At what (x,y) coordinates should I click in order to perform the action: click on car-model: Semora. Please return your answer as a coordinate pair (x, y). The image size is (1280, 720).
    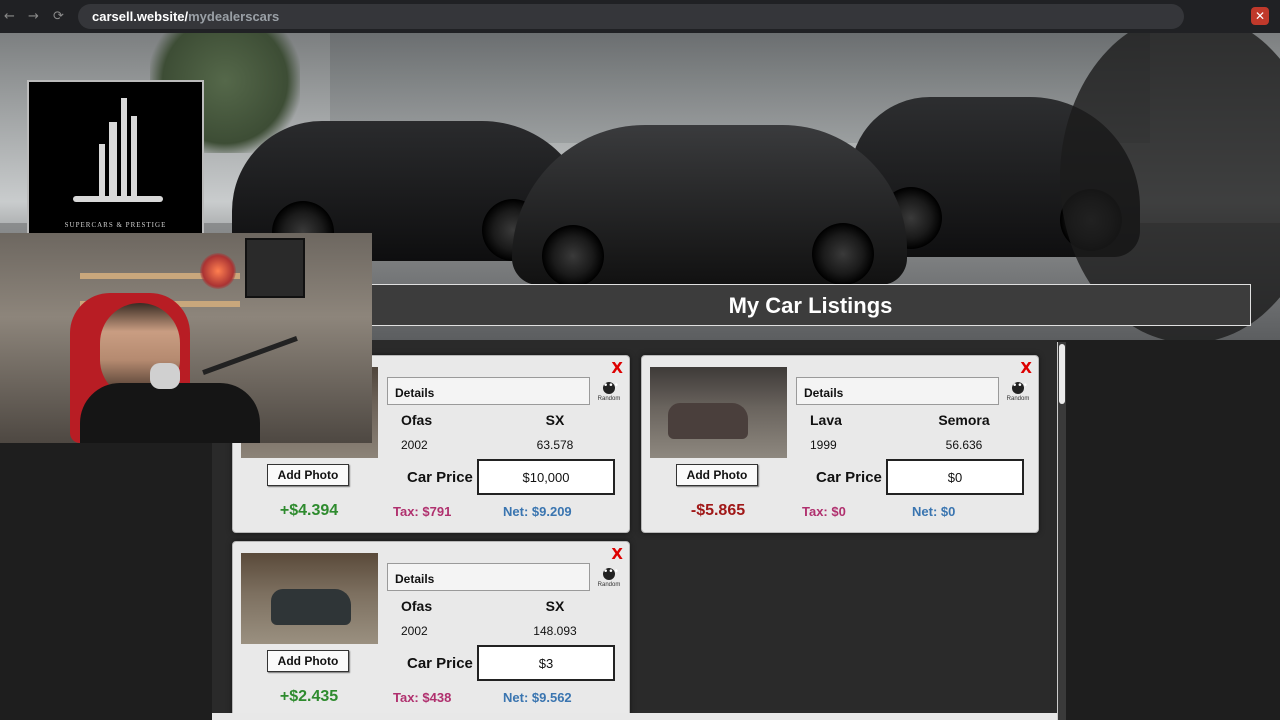
    Looking at the image, I should click on (964, 420).